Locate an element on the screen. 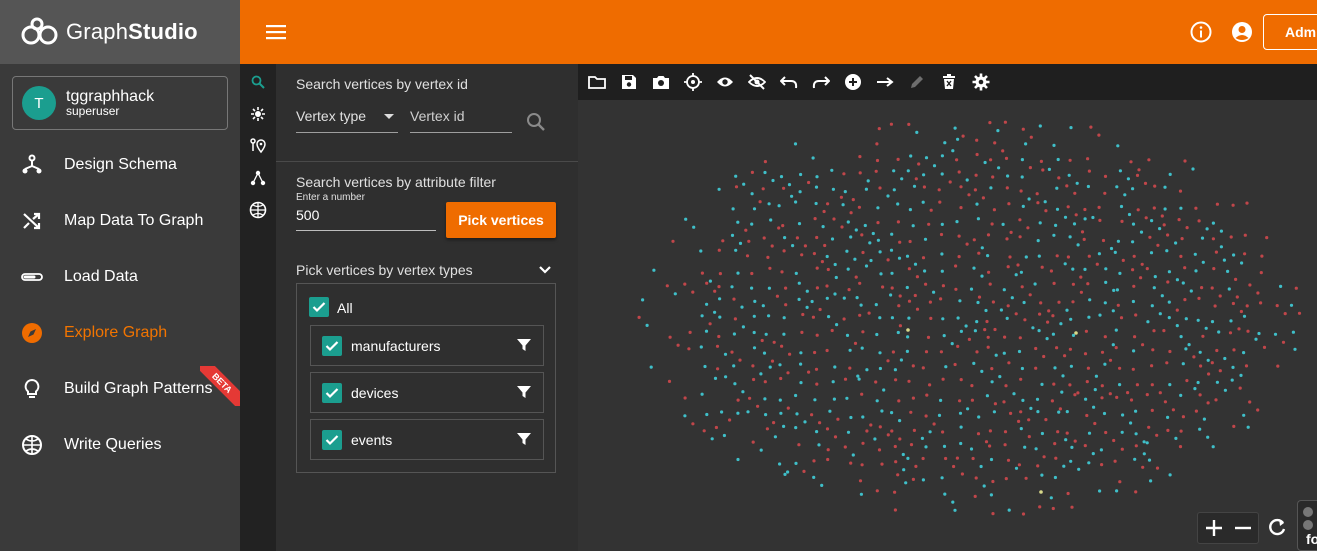 The image size is (1317, 551). graph-vertex-highlighted is located at coordinates (1076, 333).